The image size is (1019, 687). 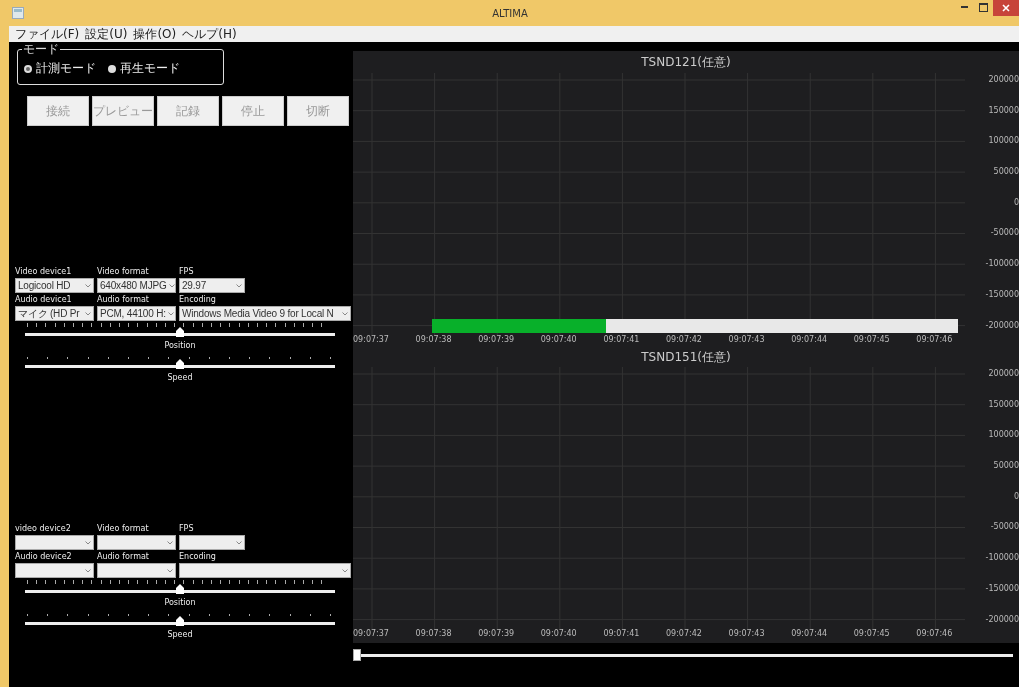 I want to click on menu-item: ファイル(F), so click(x=47, y=34).